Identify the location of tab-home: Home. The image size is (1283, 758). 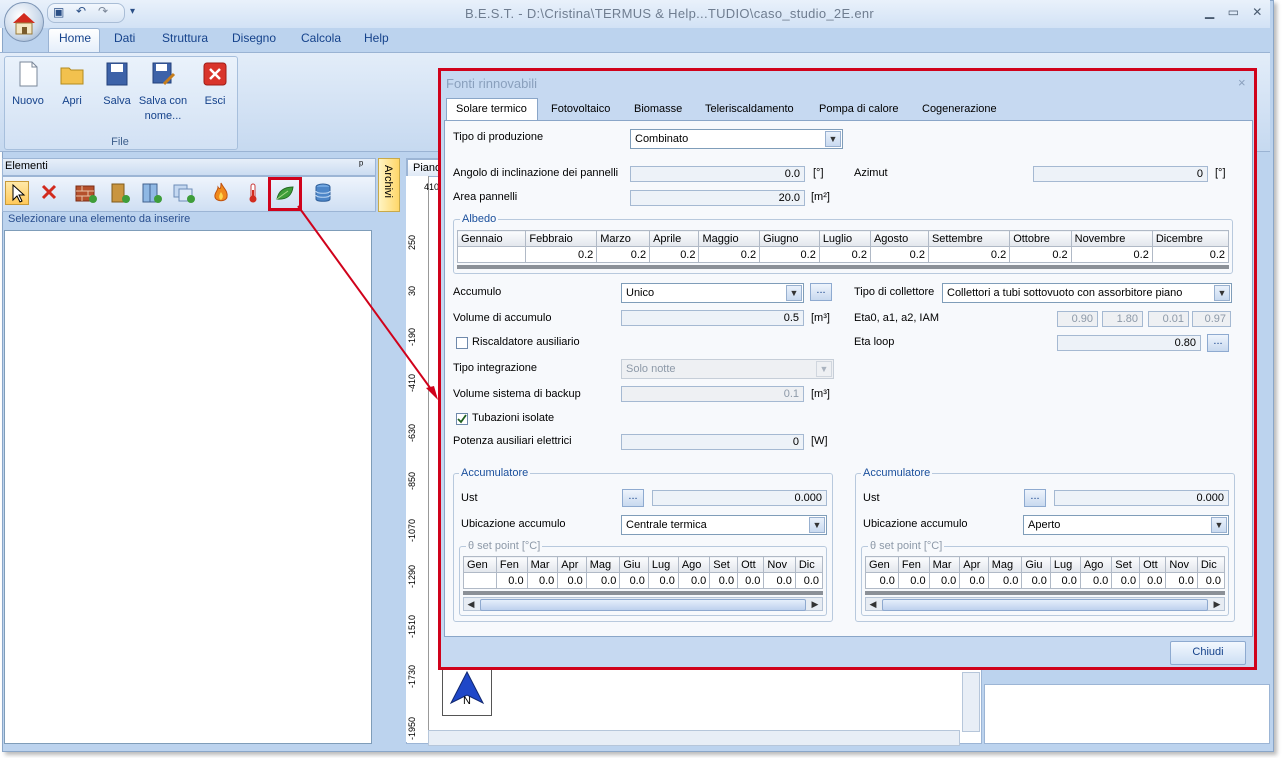
(75, 38).